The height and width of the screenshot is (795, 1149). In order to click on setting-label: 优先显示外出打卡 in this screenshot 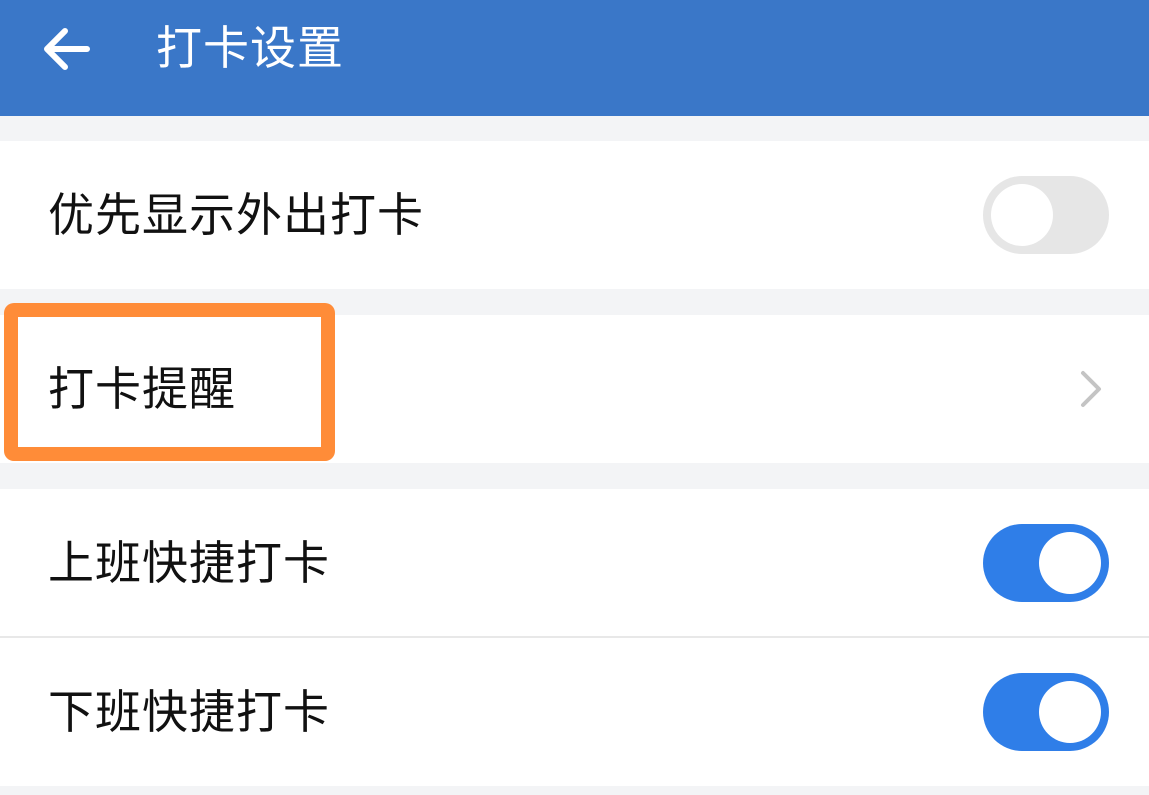, I will do `click(236, 215)`.